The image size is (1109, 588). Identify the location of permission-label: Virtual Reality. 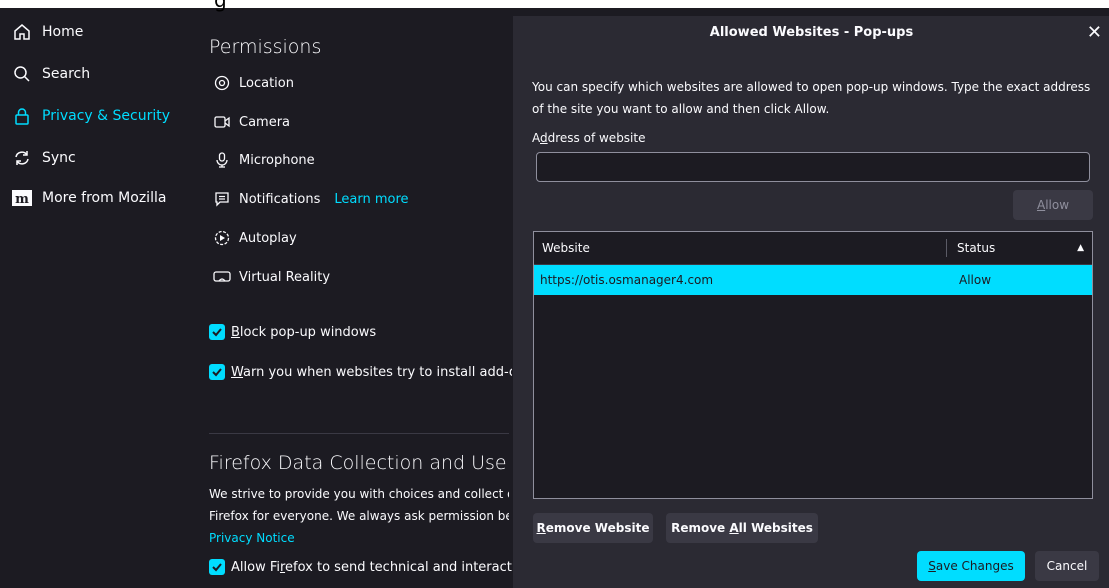
(285, 277).